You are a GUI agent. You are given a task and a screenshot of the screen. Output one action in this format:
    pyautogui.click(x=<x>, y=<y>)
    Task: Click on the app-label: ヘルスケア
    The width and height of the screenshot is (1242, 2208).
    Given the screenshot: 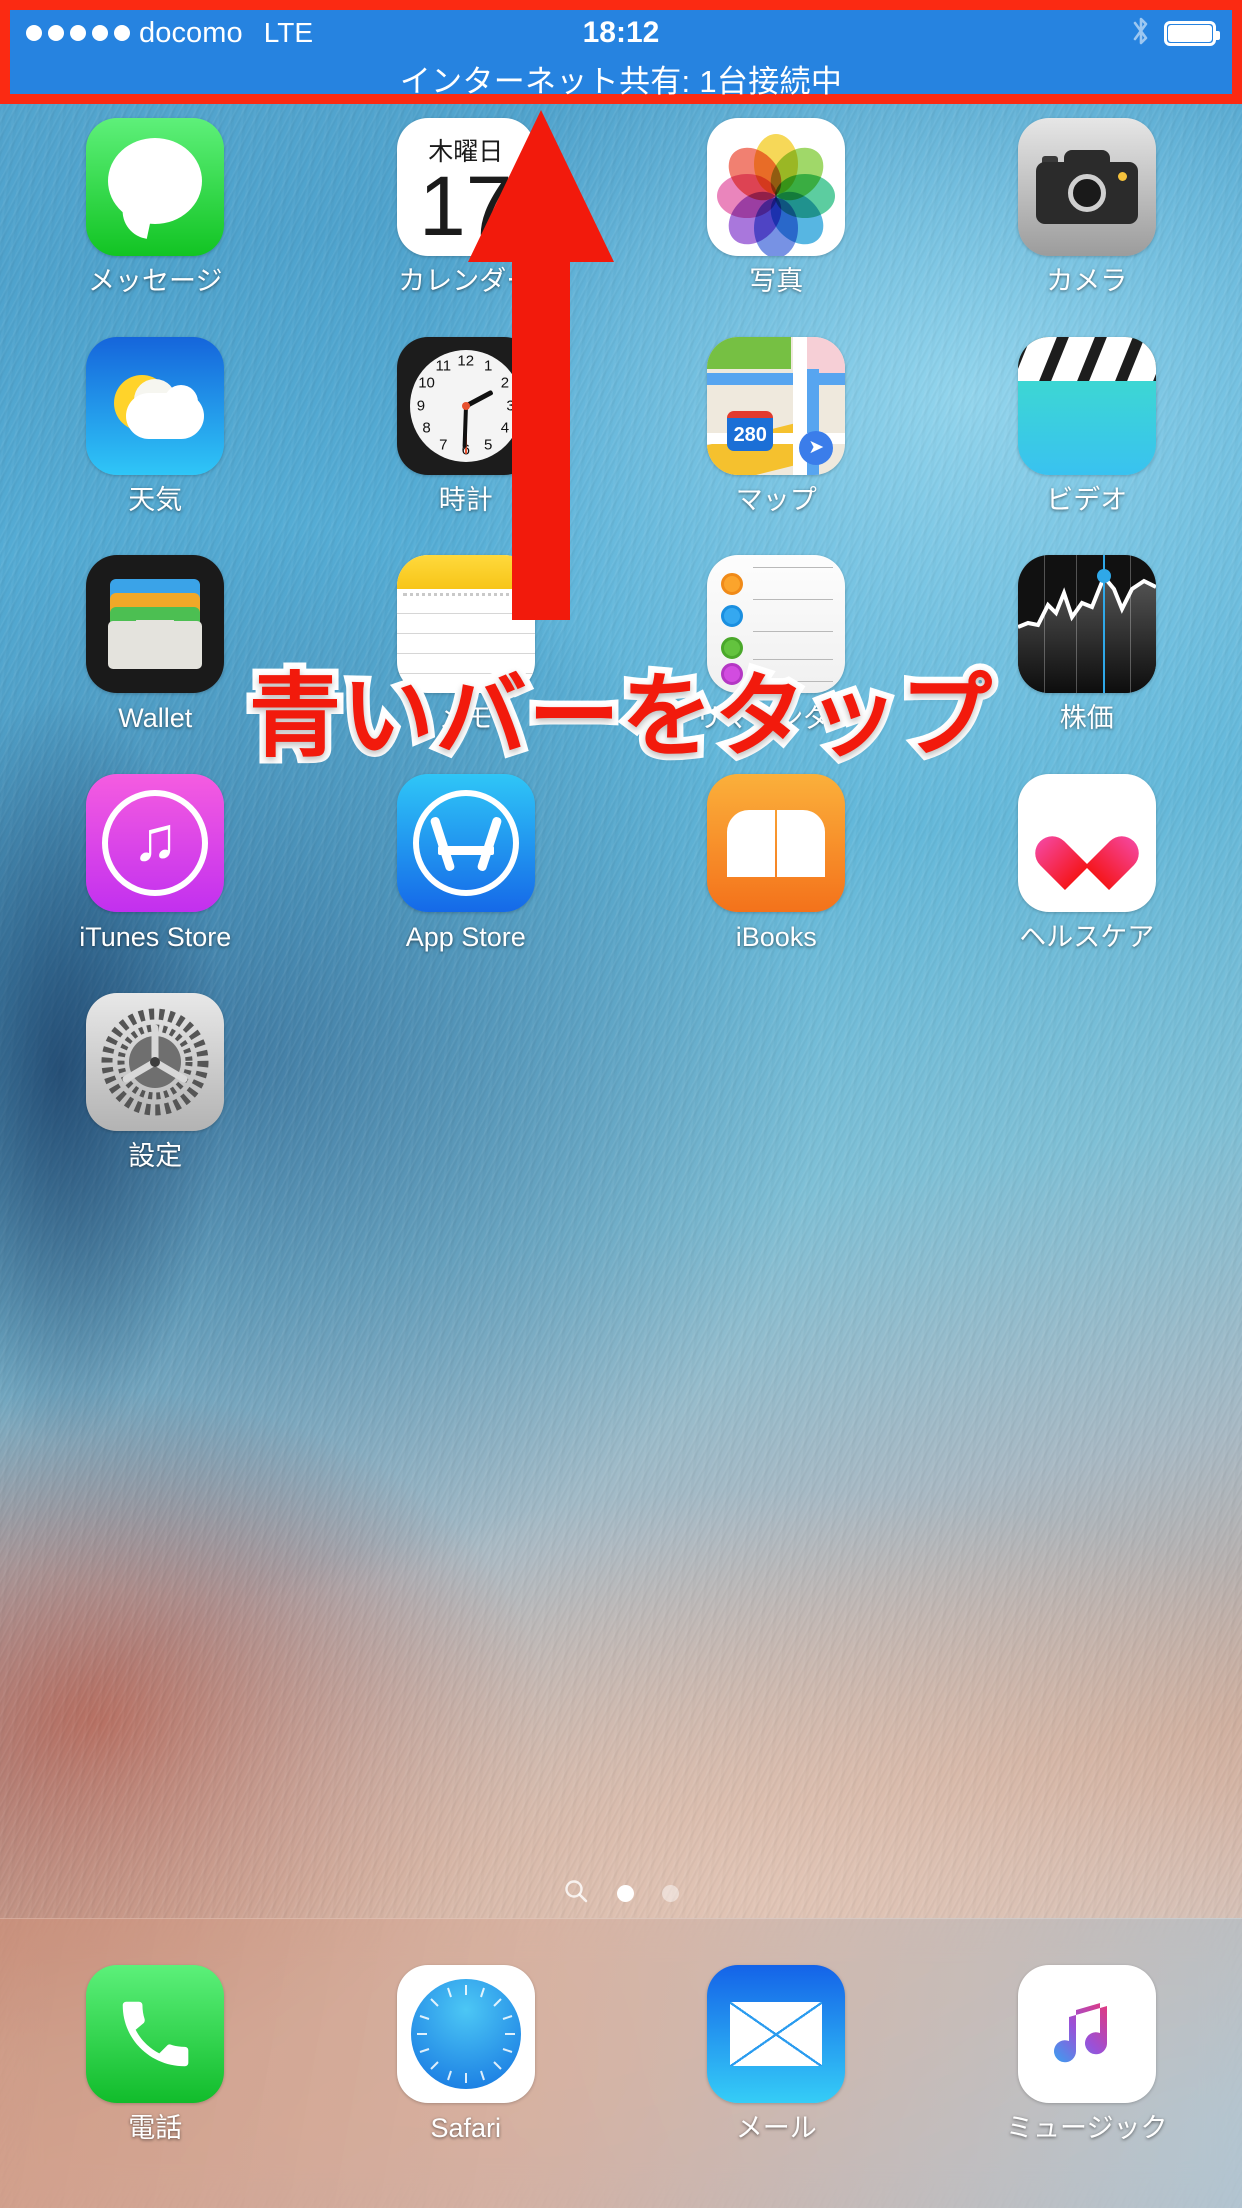 What is the action you would take?
    pyautogui.click(x=1087, y=937)
    